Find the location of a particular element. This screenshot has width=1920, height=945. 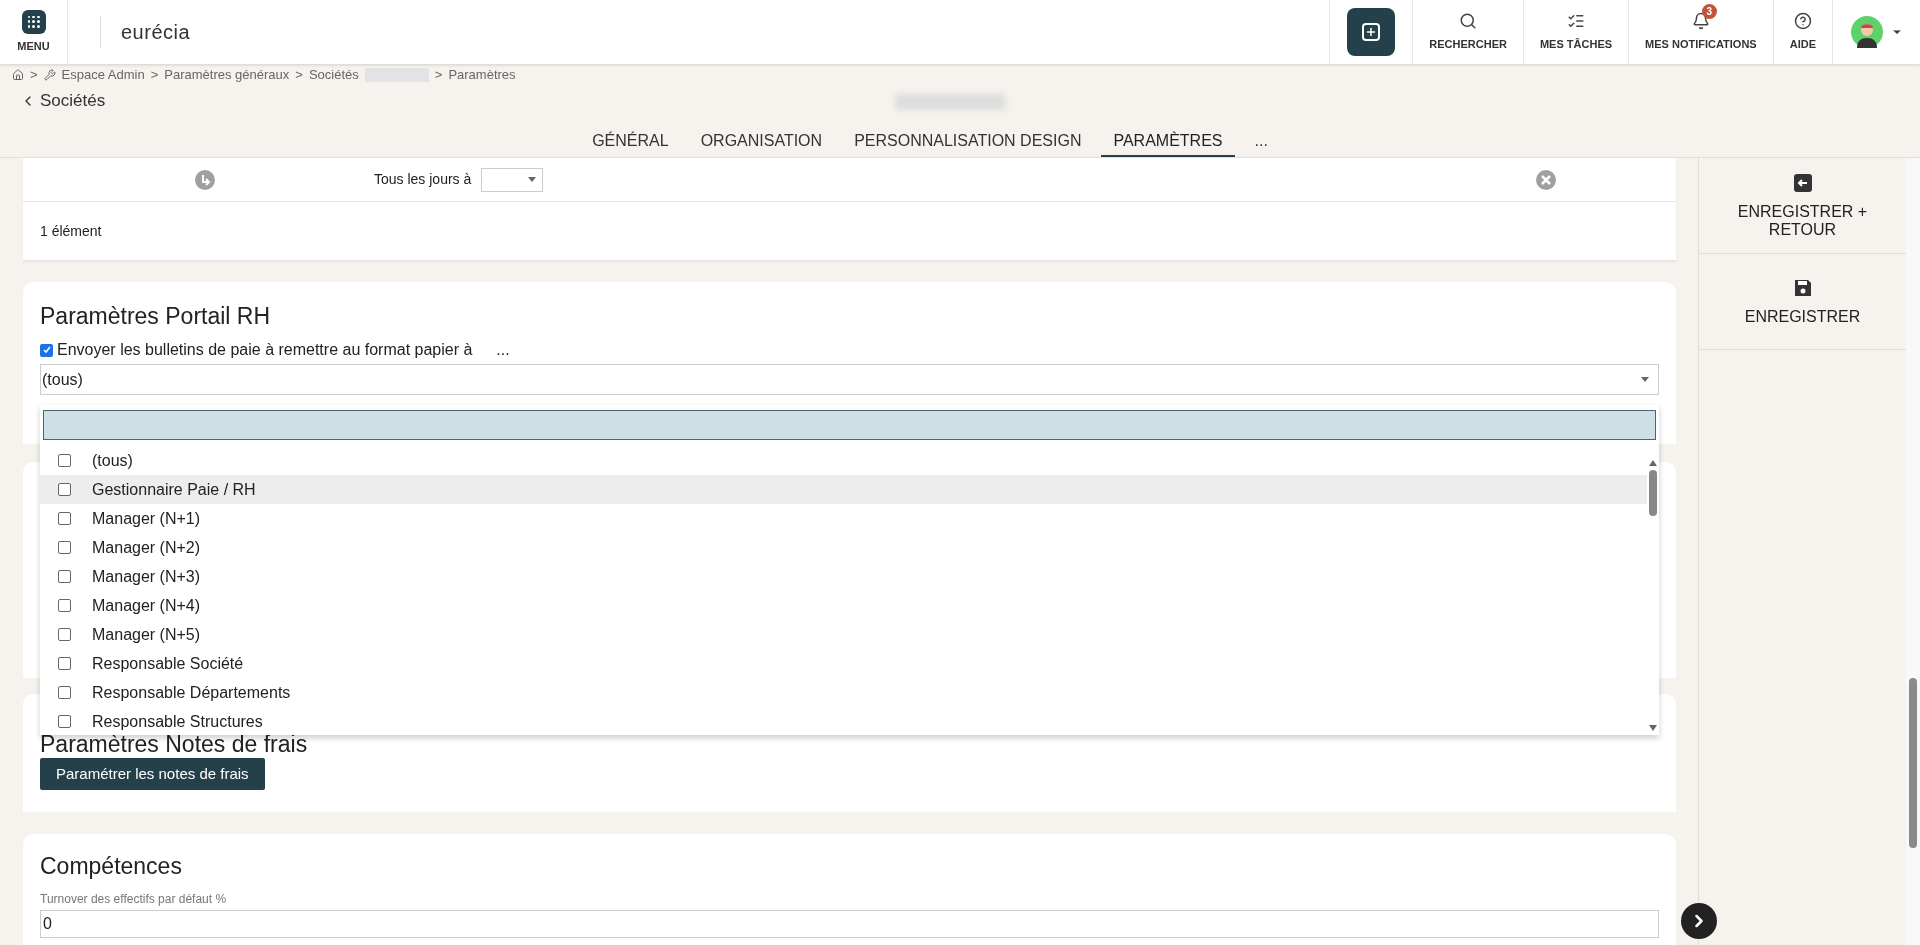

home-icon is located at coordinates (18, 75).